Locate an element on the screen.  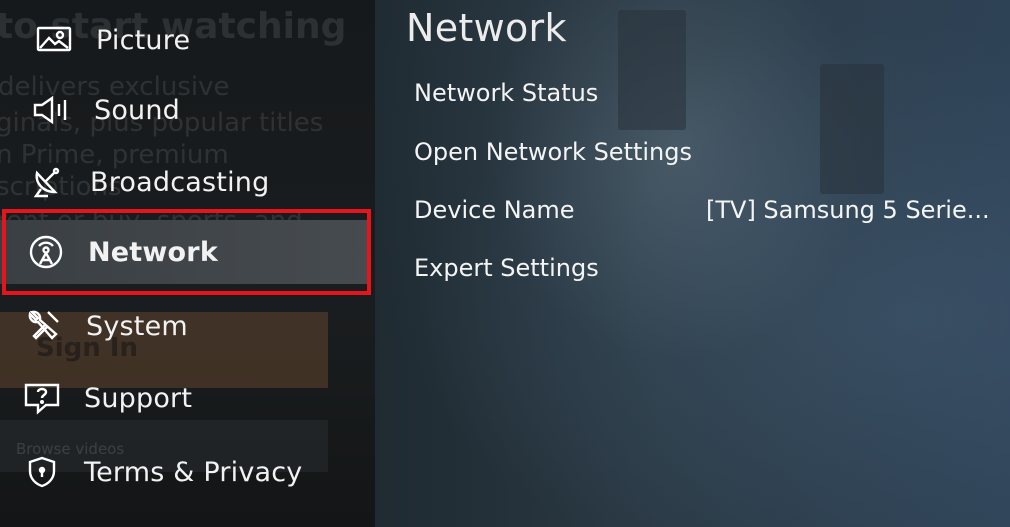
shield-icon is located at coordinates (42, 472).